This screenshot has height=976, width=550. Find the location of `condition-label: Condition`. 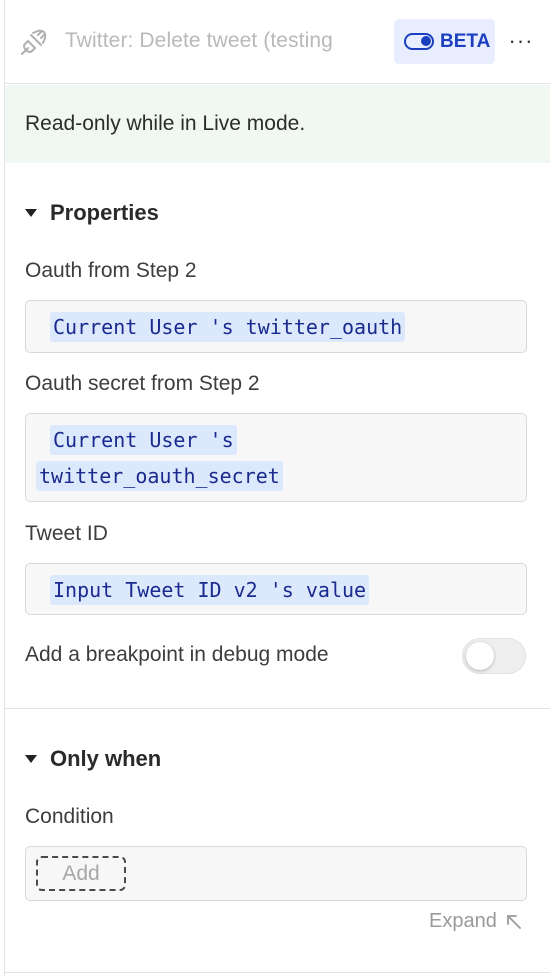

condition-label: Condition is located at coordinates (69, 816).